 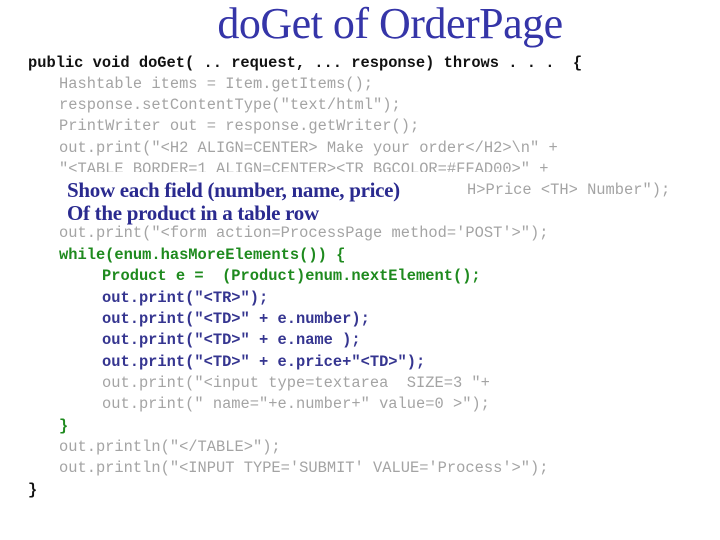 What do you see at coordinates (64, 426) in the screenshot?
I see `code-line-while-close: }` at bounding box center [64, 426].